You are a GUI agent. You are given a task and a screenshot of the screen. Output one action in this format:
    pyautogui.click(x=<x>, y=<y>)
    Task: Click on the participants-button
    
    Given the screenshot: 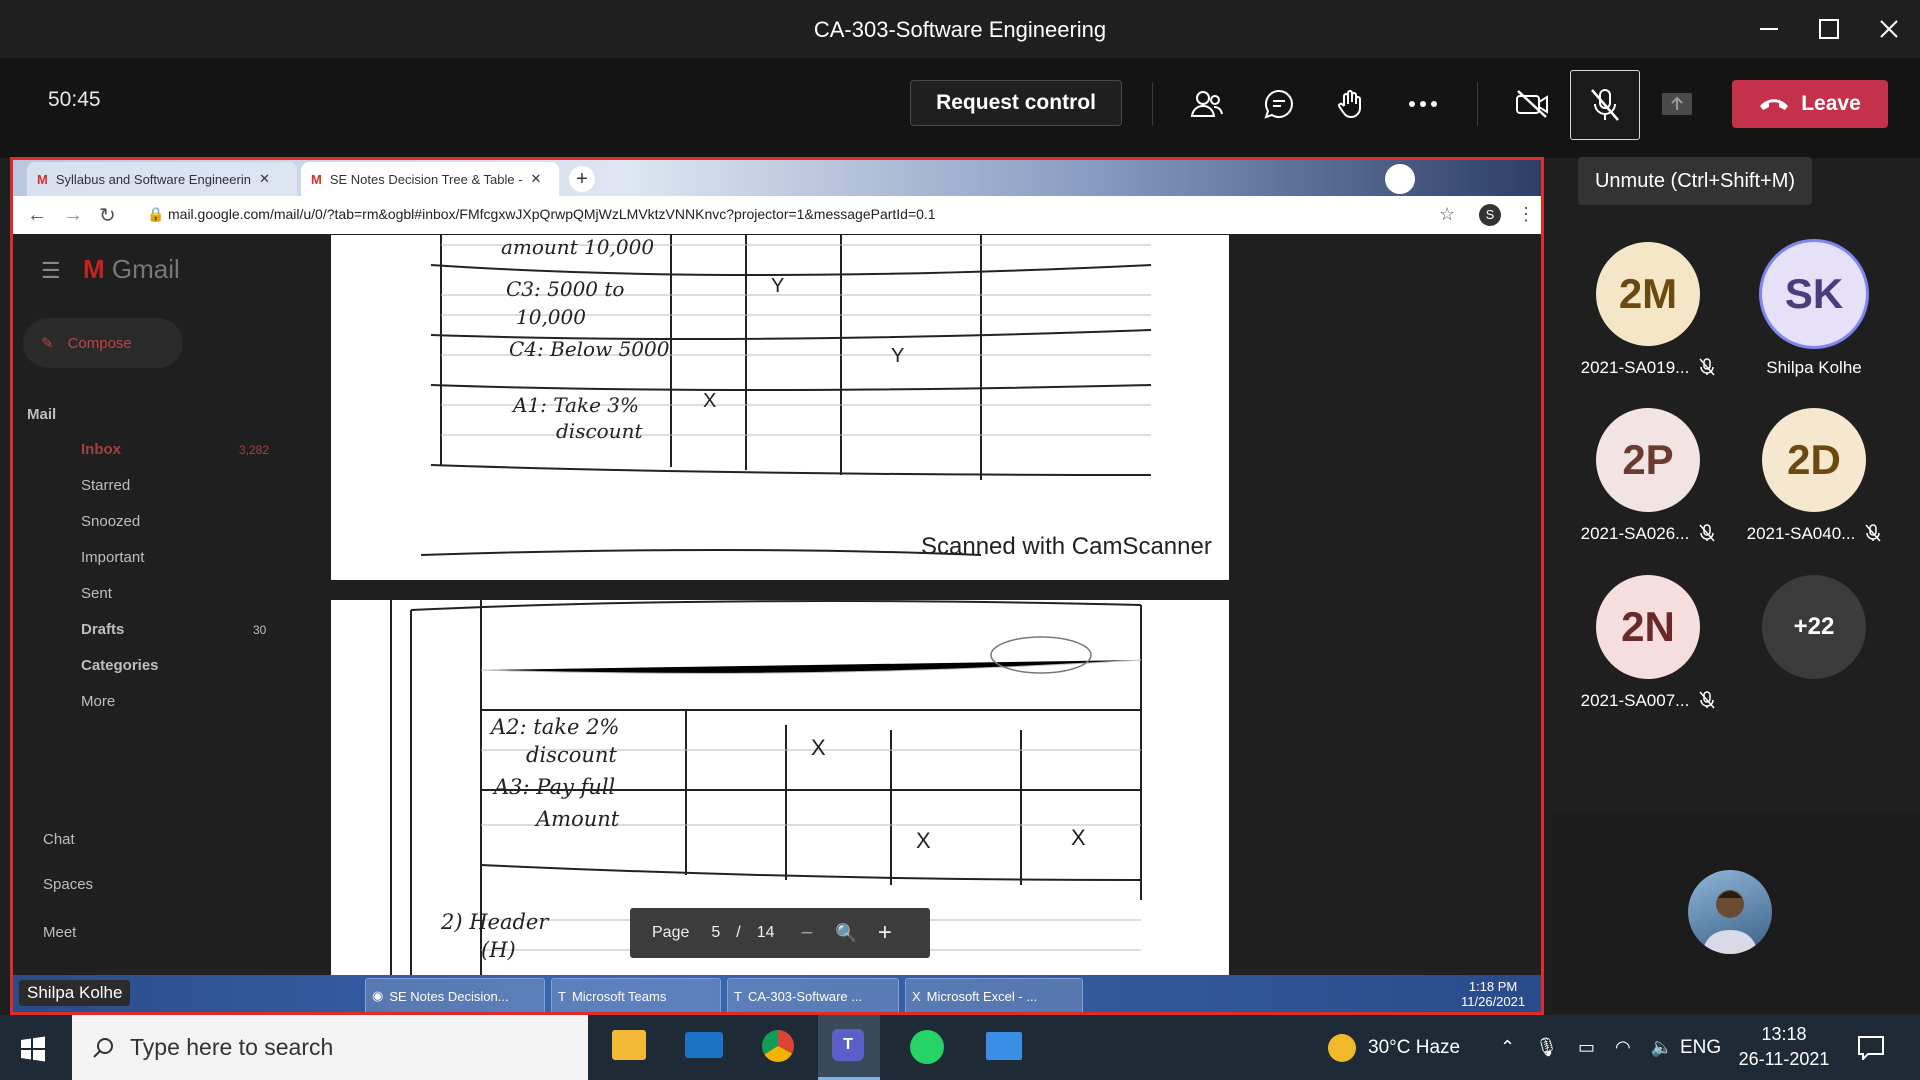 What is the action you would take?
    pyautogui.click(x=1207, y=104)
    